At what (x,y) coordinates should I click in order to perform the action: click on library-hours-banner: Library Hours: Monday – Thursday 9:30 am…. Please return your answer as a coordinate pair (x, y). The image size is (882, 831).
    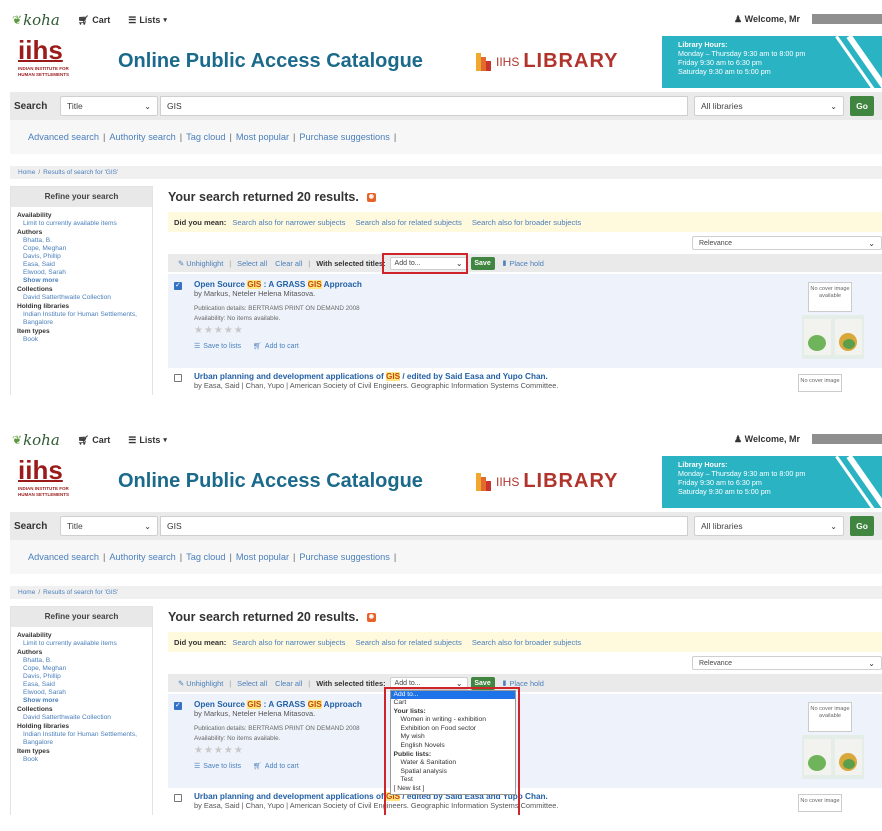
    Looking at the image, I should click on (772, 62).